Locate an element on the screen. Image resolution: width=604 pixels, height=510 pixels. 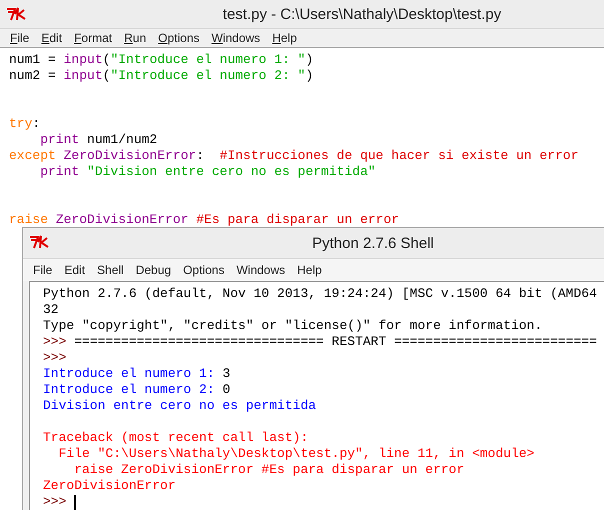
code-line: print num1/num2 is located at coordinates (98, 140).